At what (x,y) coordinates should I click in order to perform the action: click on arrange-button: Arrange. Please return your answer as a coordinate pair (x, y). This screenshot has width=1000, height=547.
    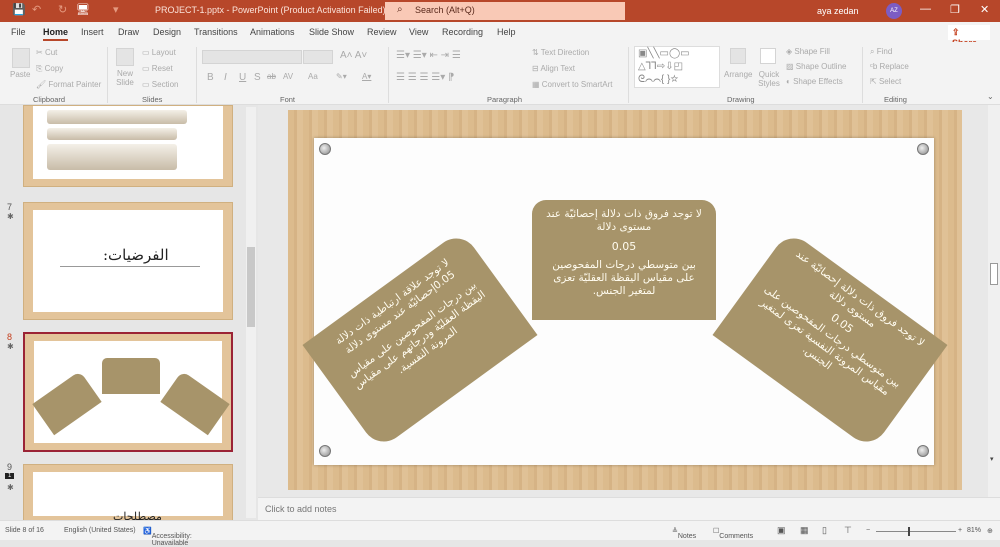
    Looking at the image, I should click on (738, 74).